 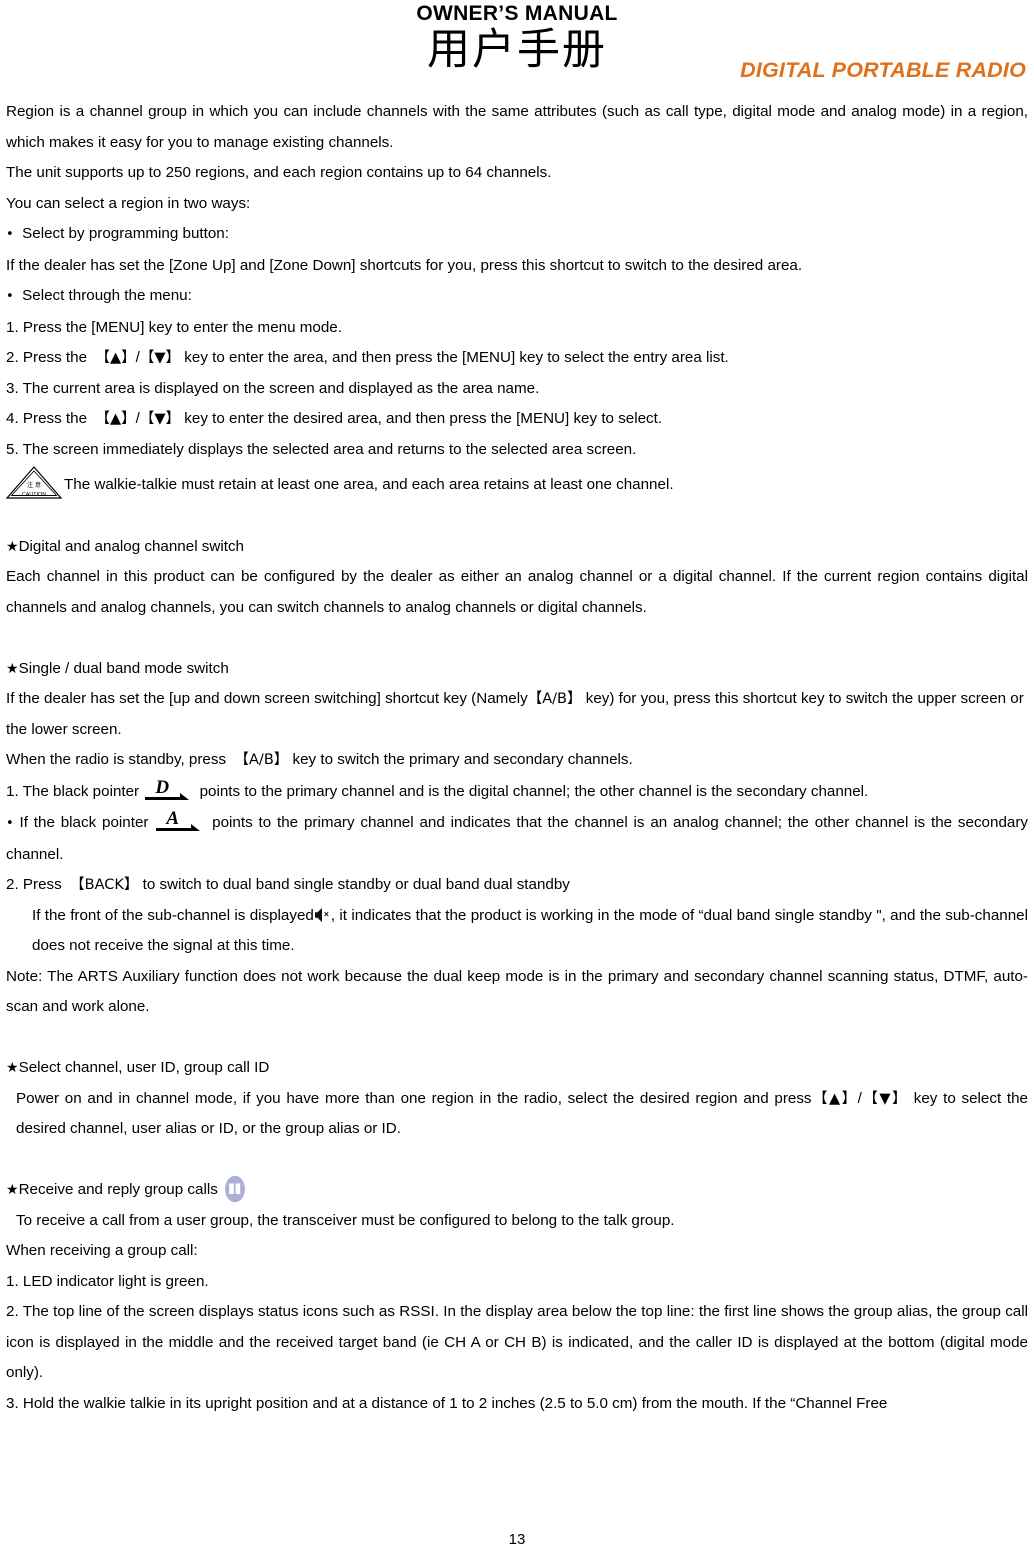 What do you see at coordinates (517, 1539) in the screenshot?
I see `page-number: 13` at bounding box center [517, 1539].